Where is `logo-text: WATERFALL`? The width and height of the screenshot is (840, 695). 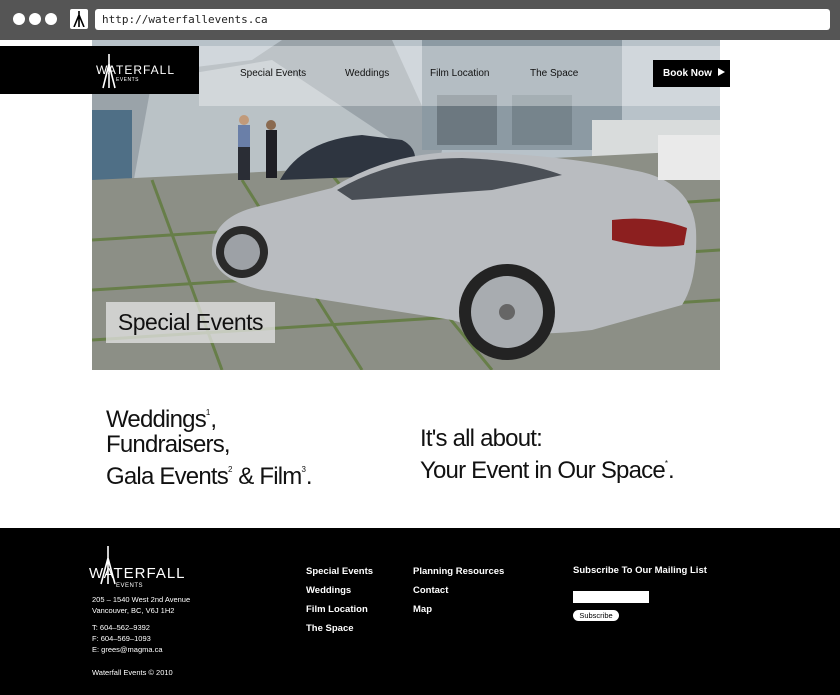
logo-text: WATERFALL is located at coordinates (136, 70).